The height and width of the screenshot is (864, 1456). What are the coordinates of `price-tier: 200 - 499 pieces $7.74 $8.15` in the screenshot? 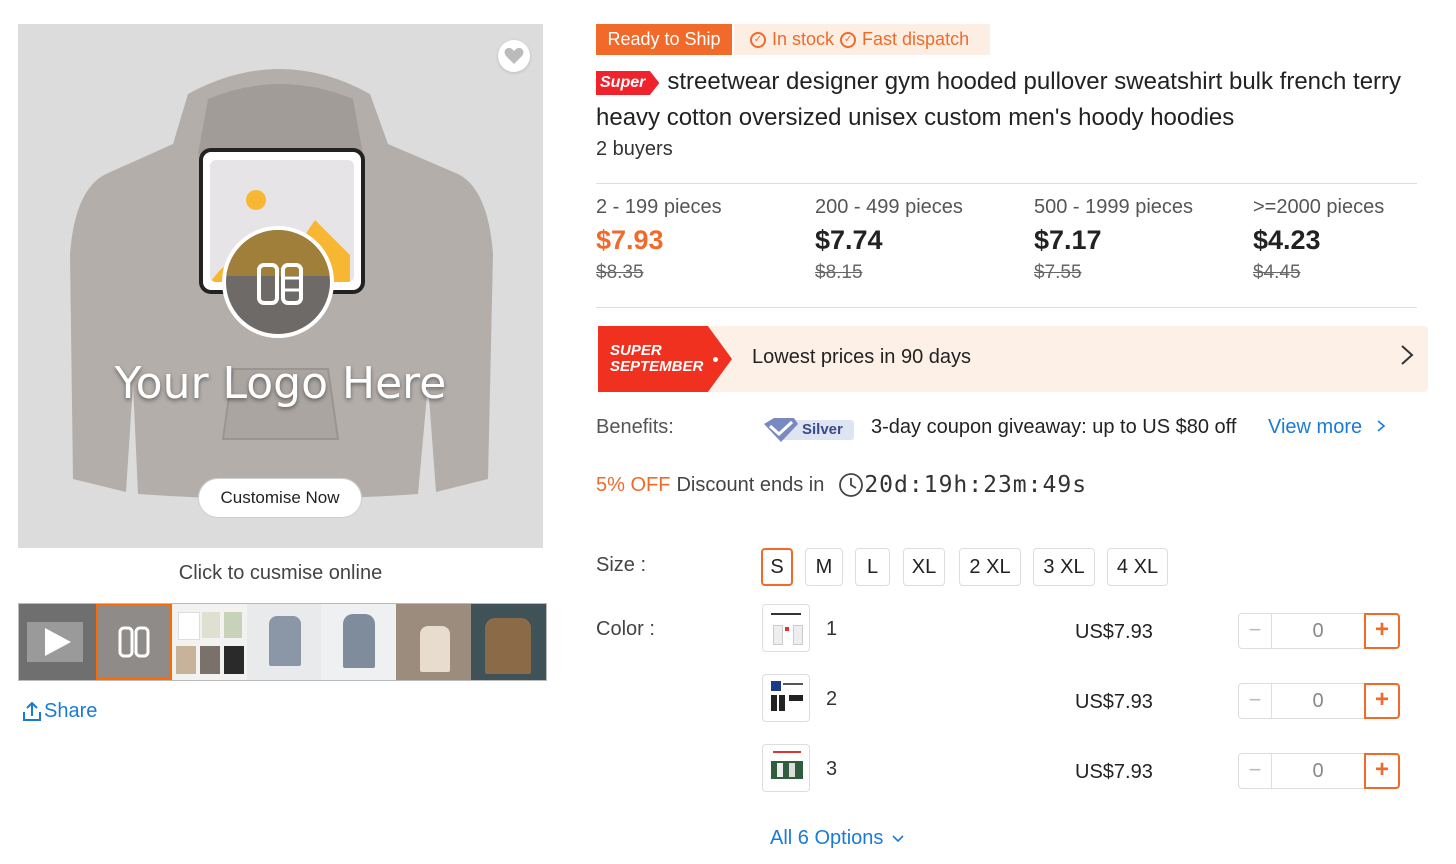 It's located at (920, 240).